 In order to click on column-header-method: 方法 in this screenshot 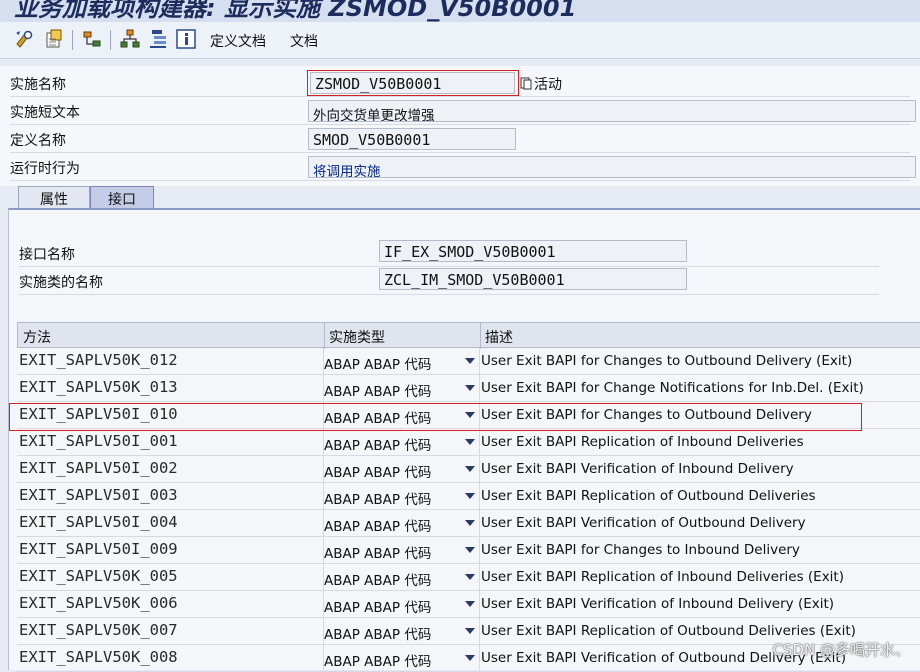, I will do `click(37, 337)`.